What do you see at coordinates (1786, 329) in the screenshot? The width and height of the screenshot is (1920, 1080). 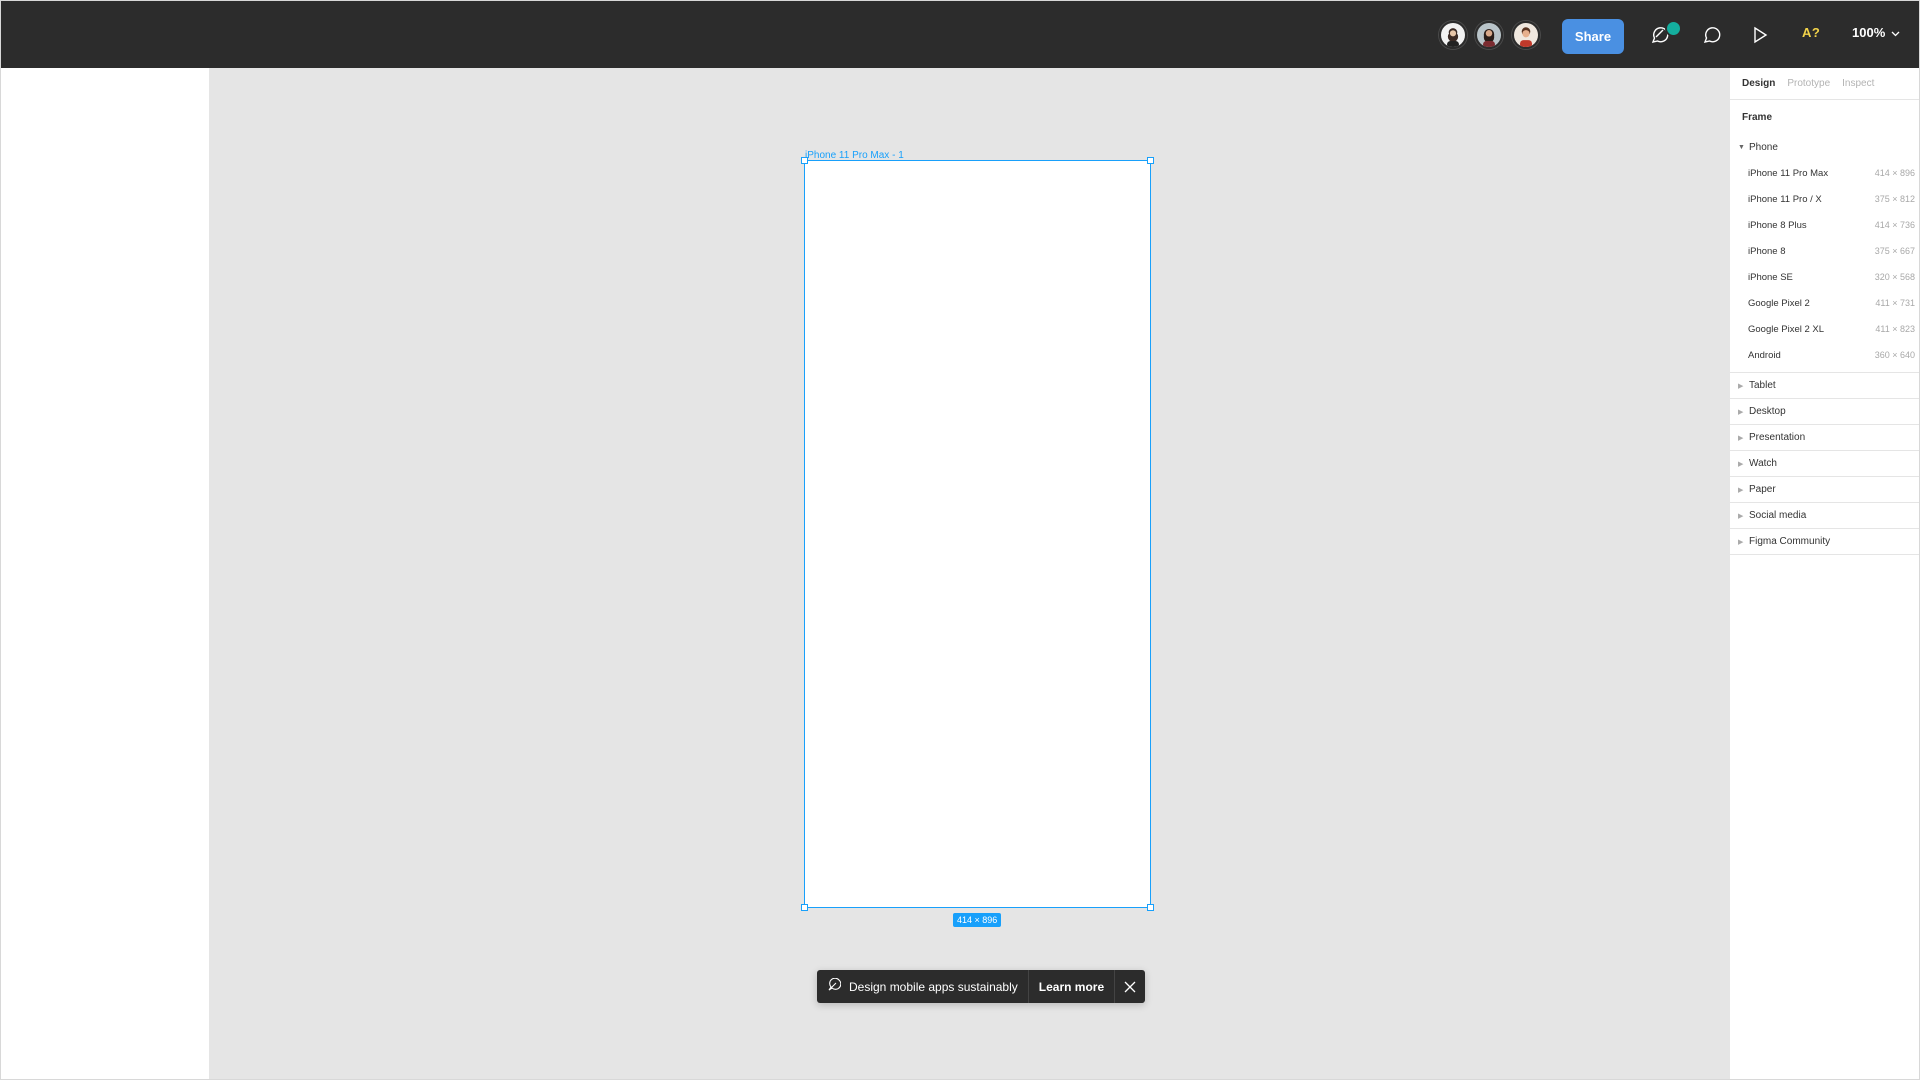 I see `preset-name: Google Pixel 2 XL` at bounding box center [1786, 329].